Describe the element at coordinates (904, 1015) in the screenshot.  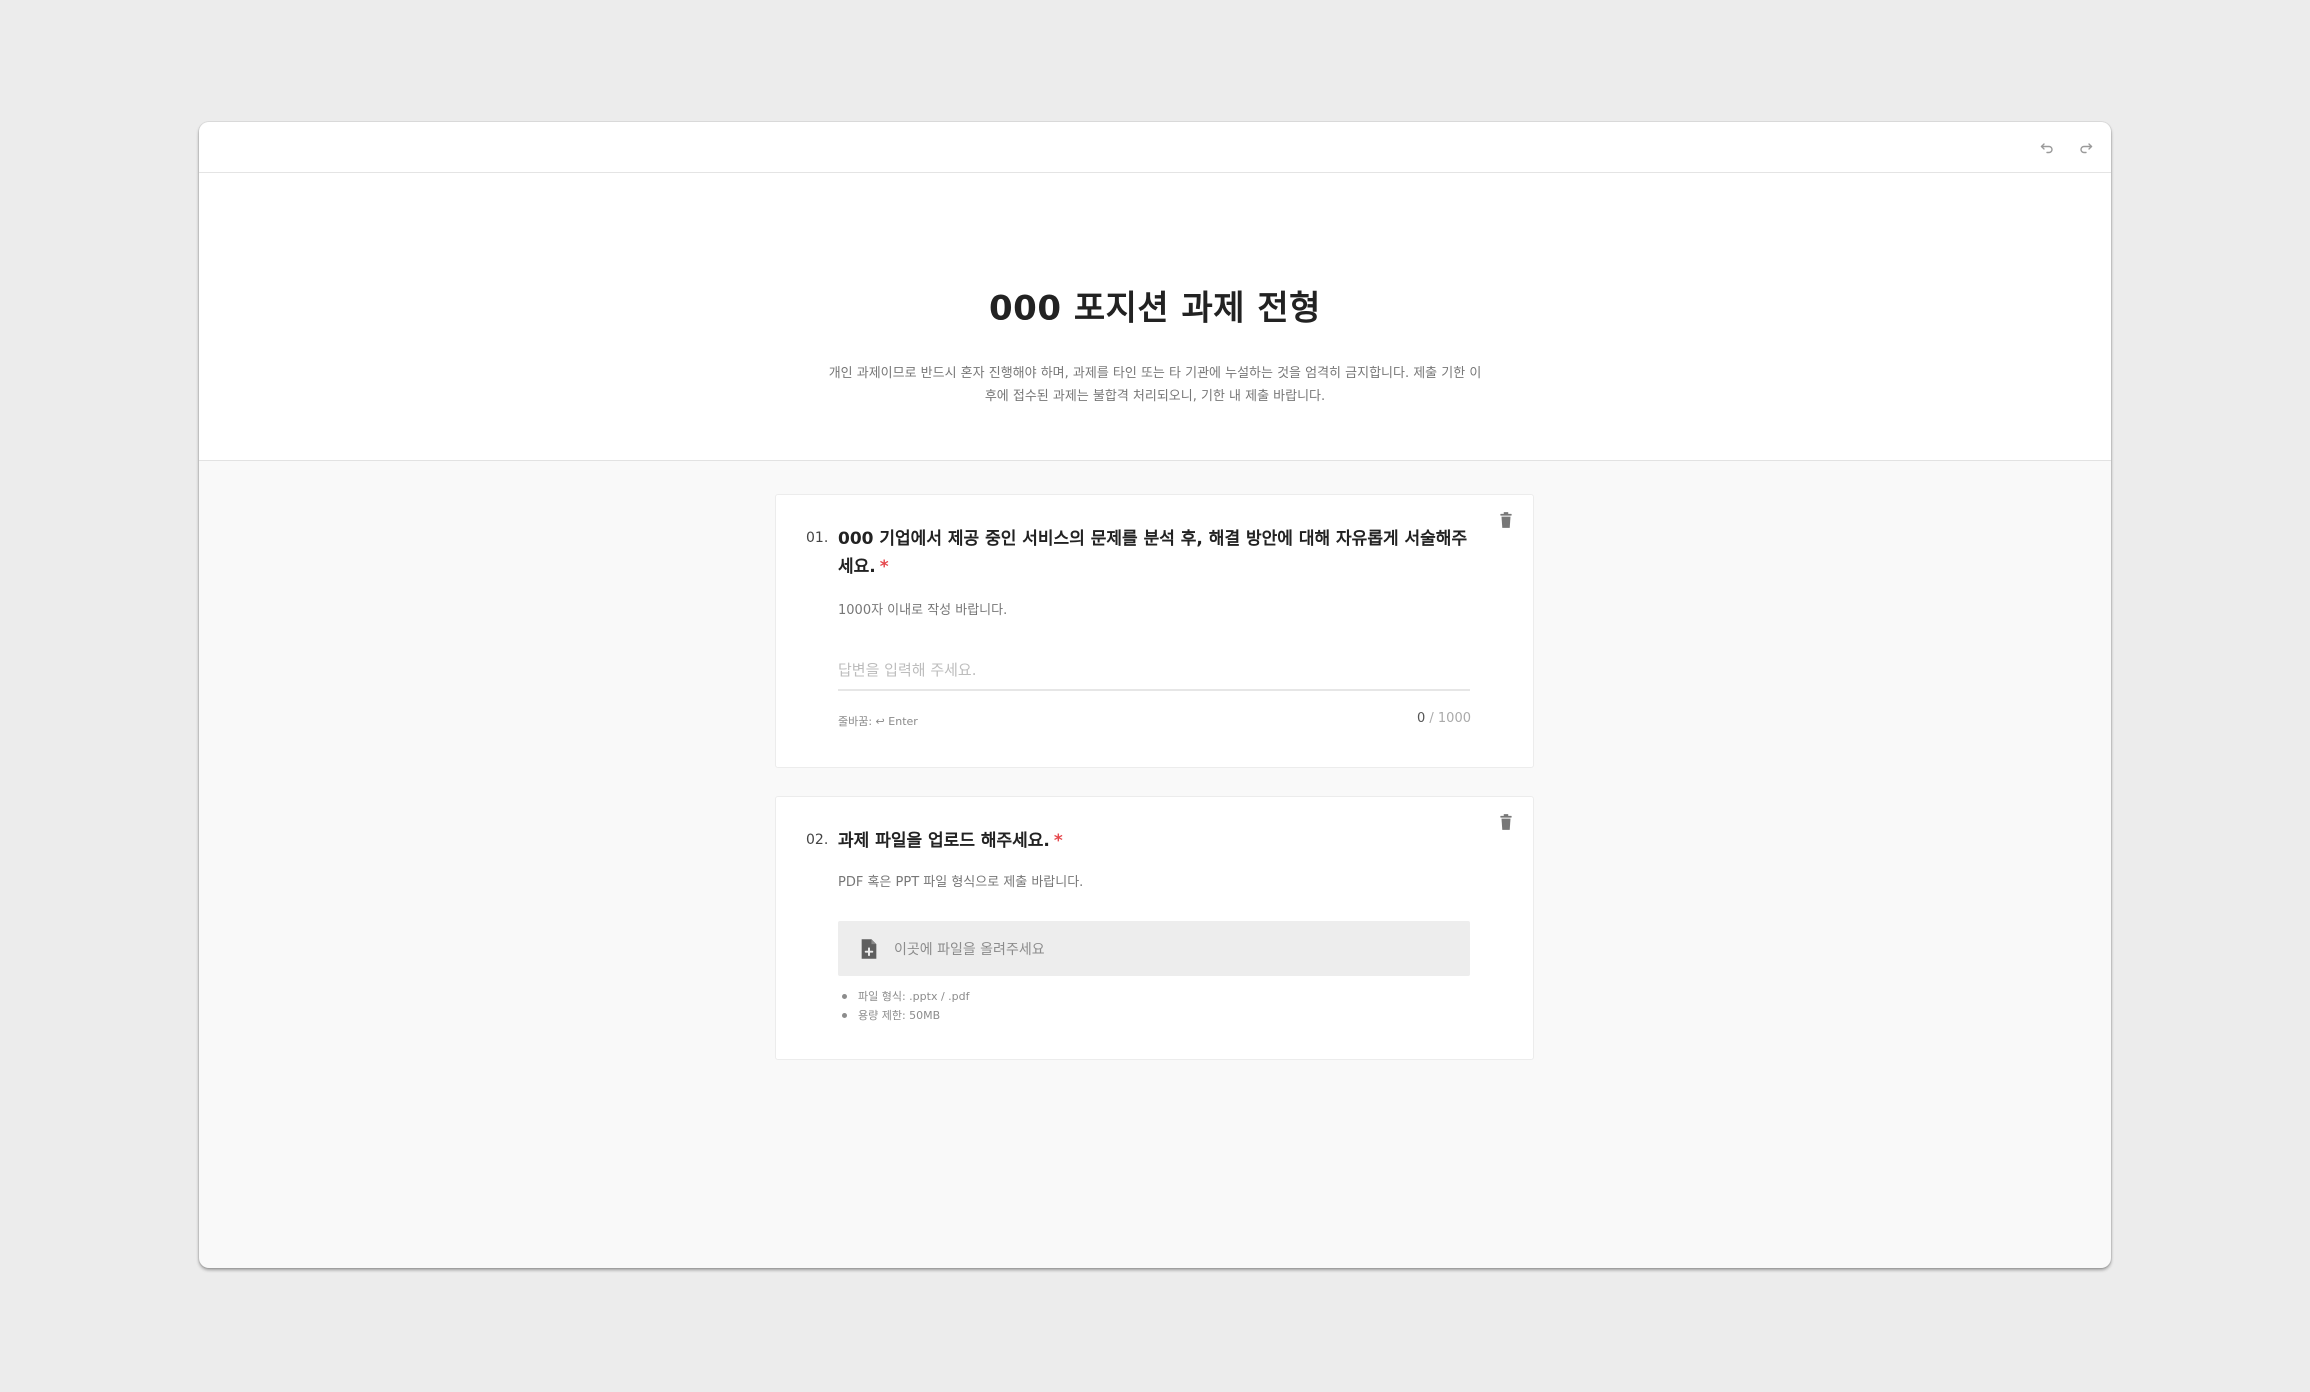
I see `list-item: 용량 제한: 50MB` at that location.